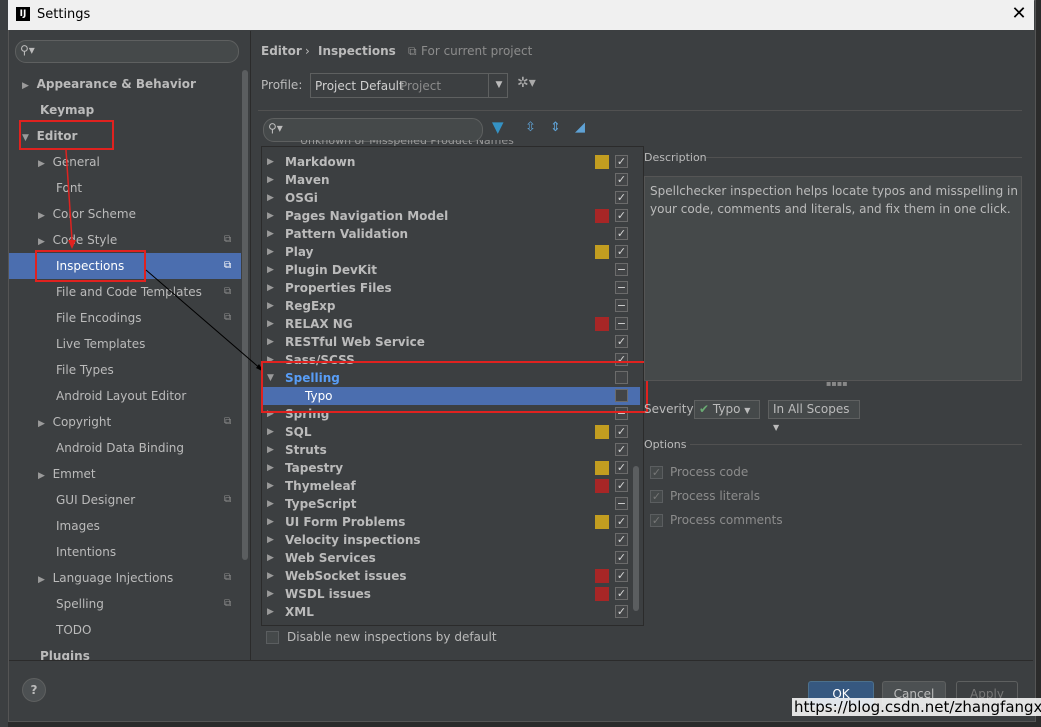 The image size is (1041, 727). I want to click on inspection-row: ▶ Struts ✓, so click(451, 450).